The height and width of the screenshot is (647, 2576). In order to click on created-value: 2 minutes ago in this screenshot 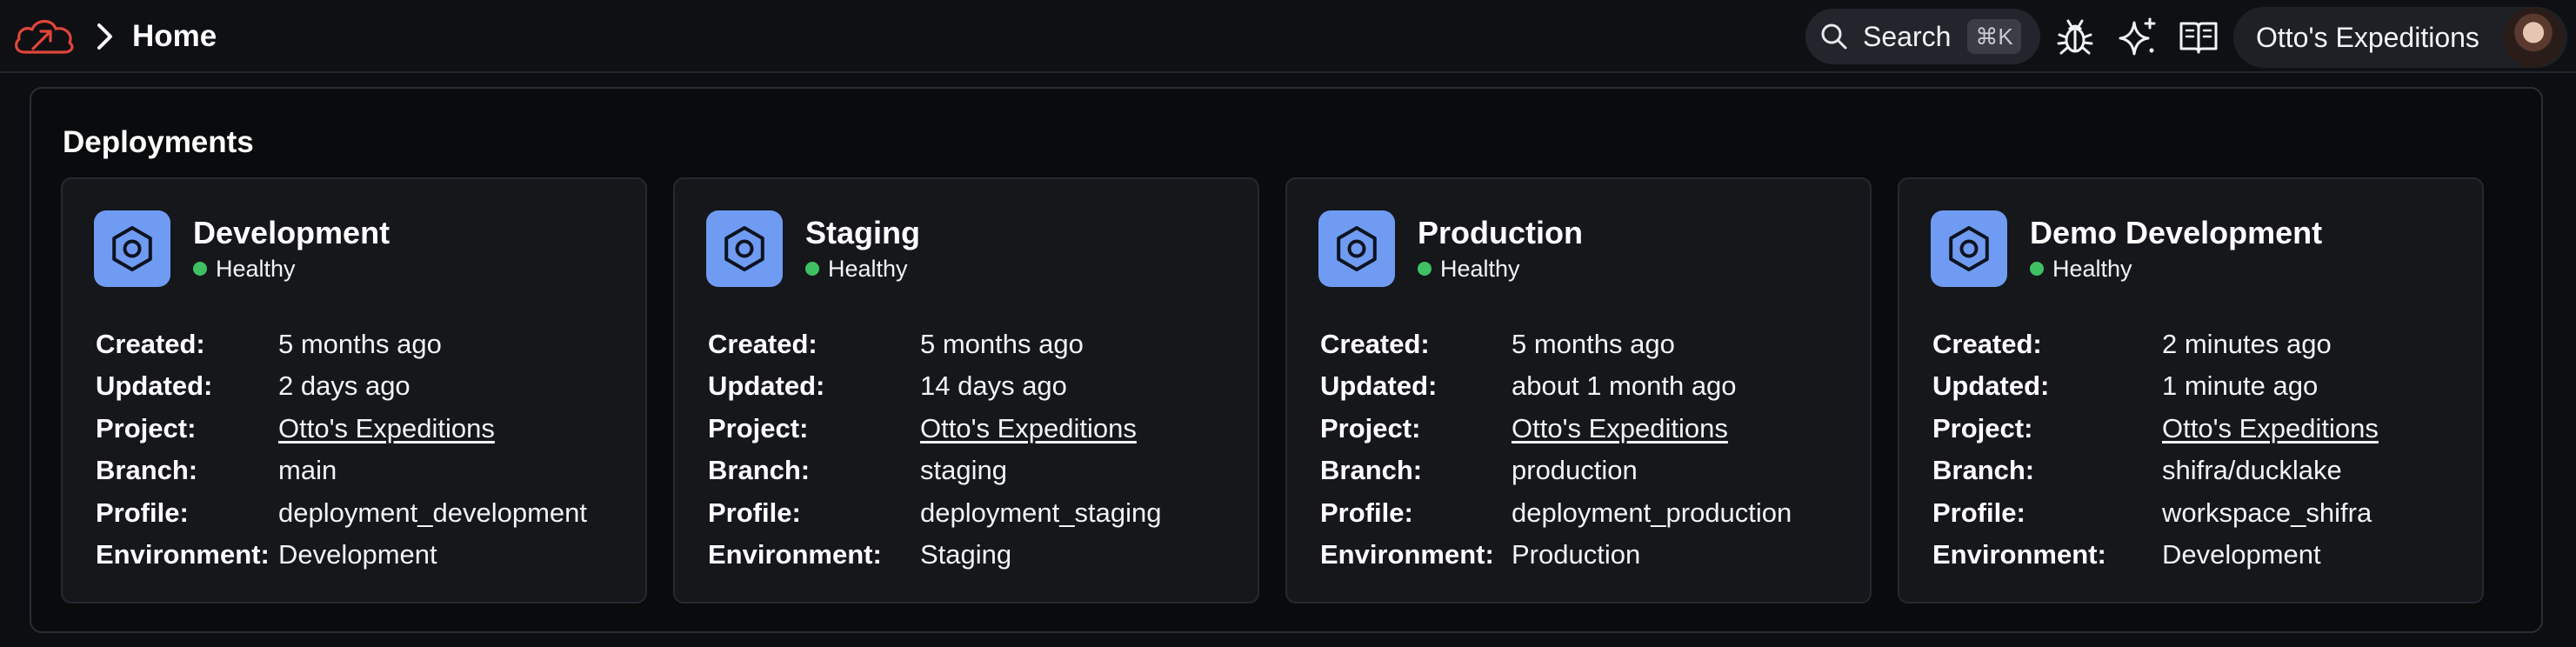, I will do `click(2247, 344)`.